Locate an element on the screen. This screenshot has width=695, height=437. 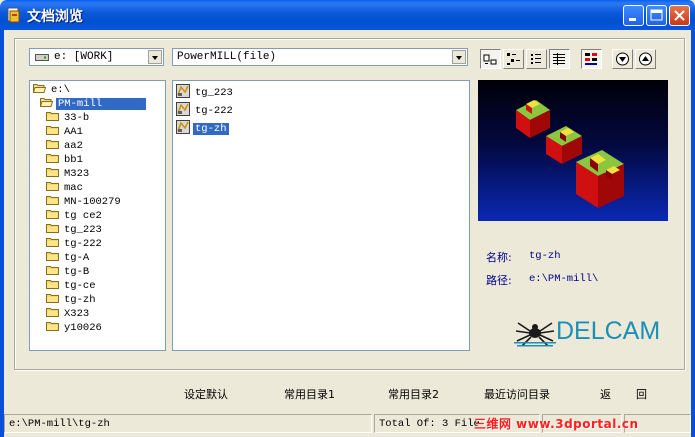
view-list-button is located at coordinates (536, 59).